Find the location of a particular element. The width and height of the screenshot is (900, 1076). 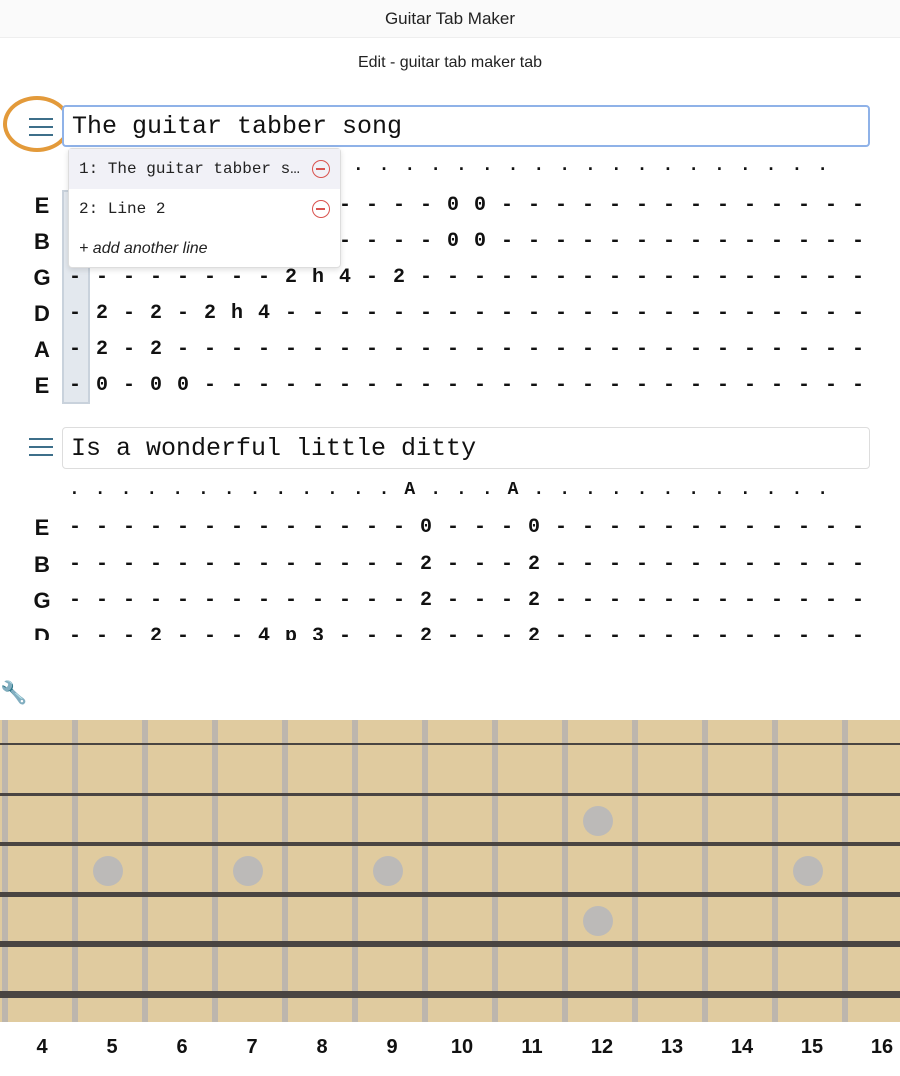

fret-number: 10 is located at coordinates (462, 1047).